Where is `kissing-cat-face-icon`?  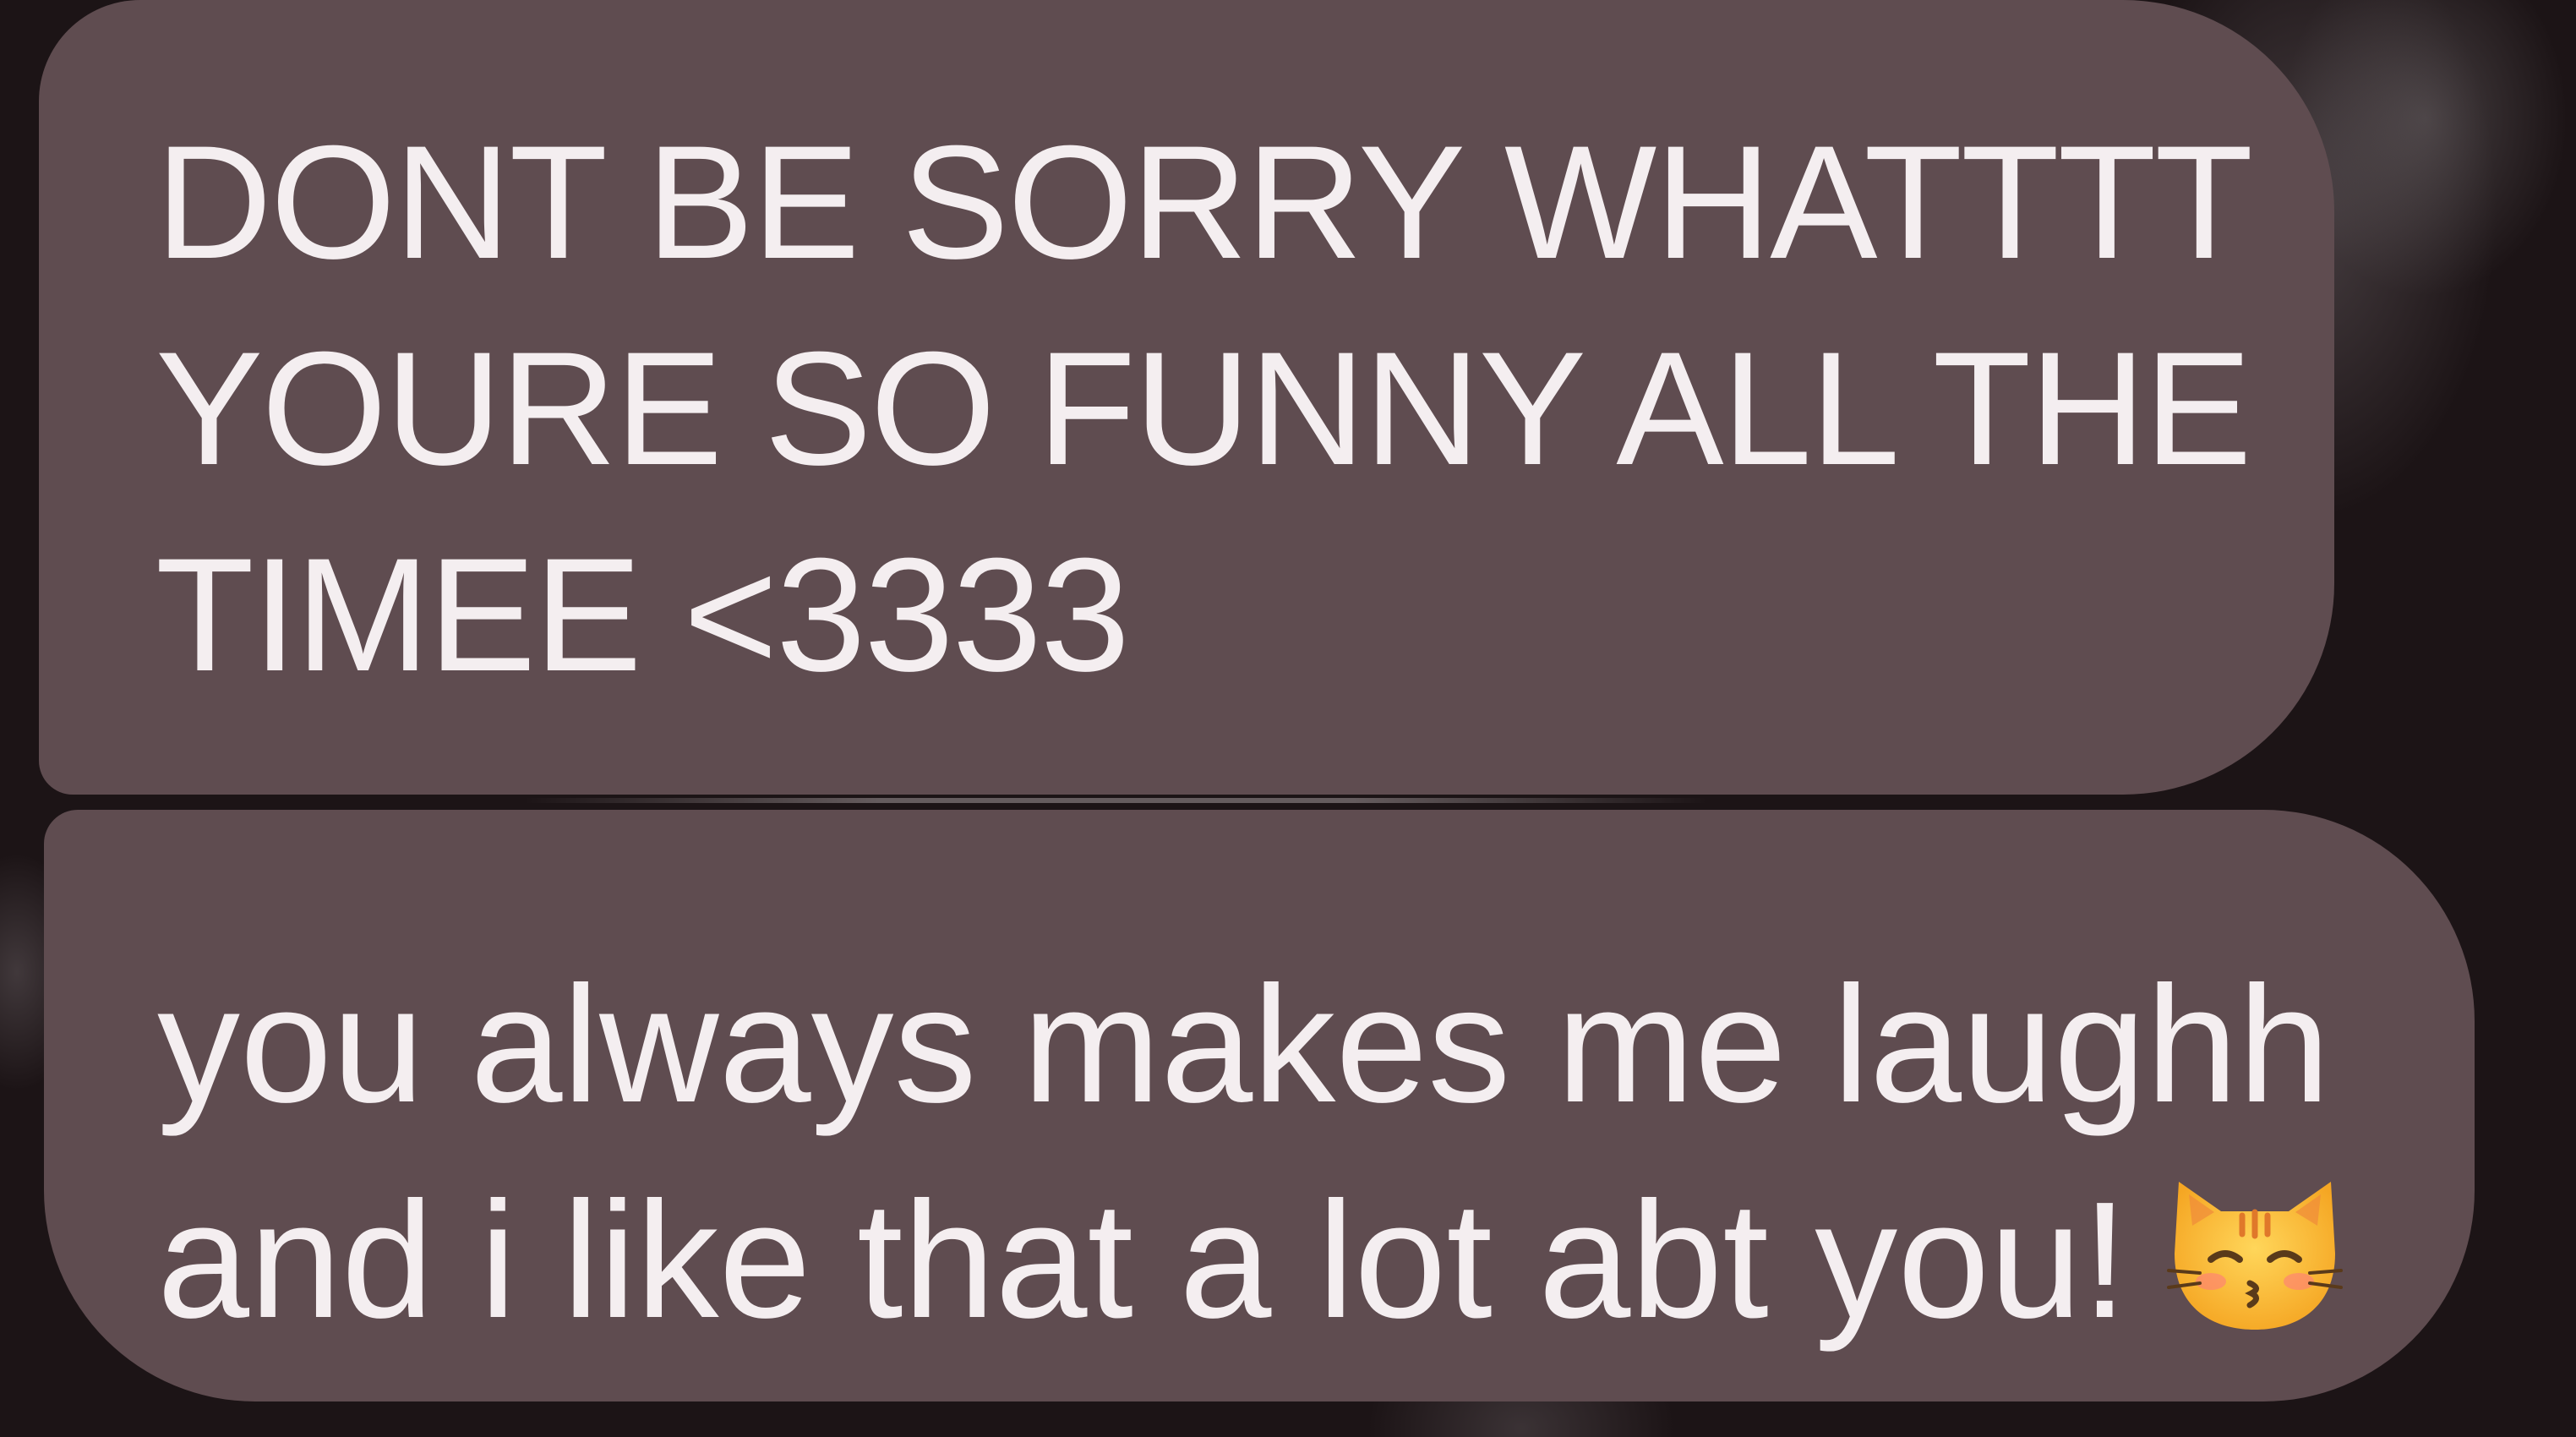 kissing-cat-face-icon is located at coordinates (2254, 1256).